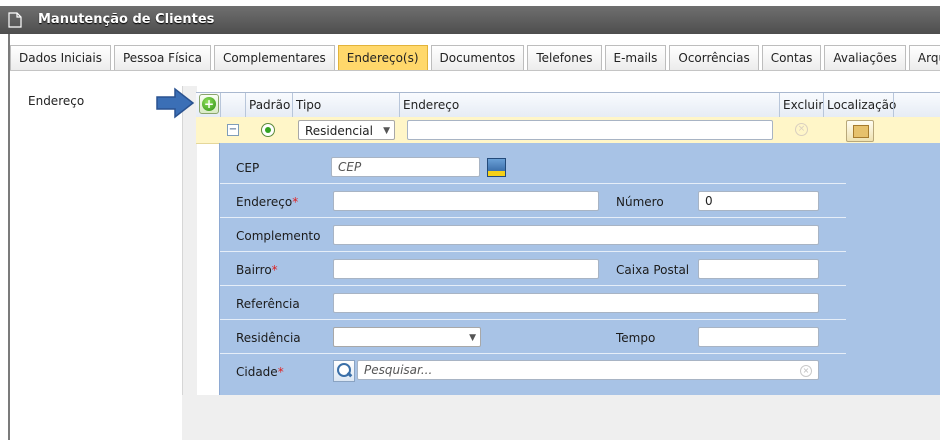  I want to click on padrao-radio, so click(268, 130).